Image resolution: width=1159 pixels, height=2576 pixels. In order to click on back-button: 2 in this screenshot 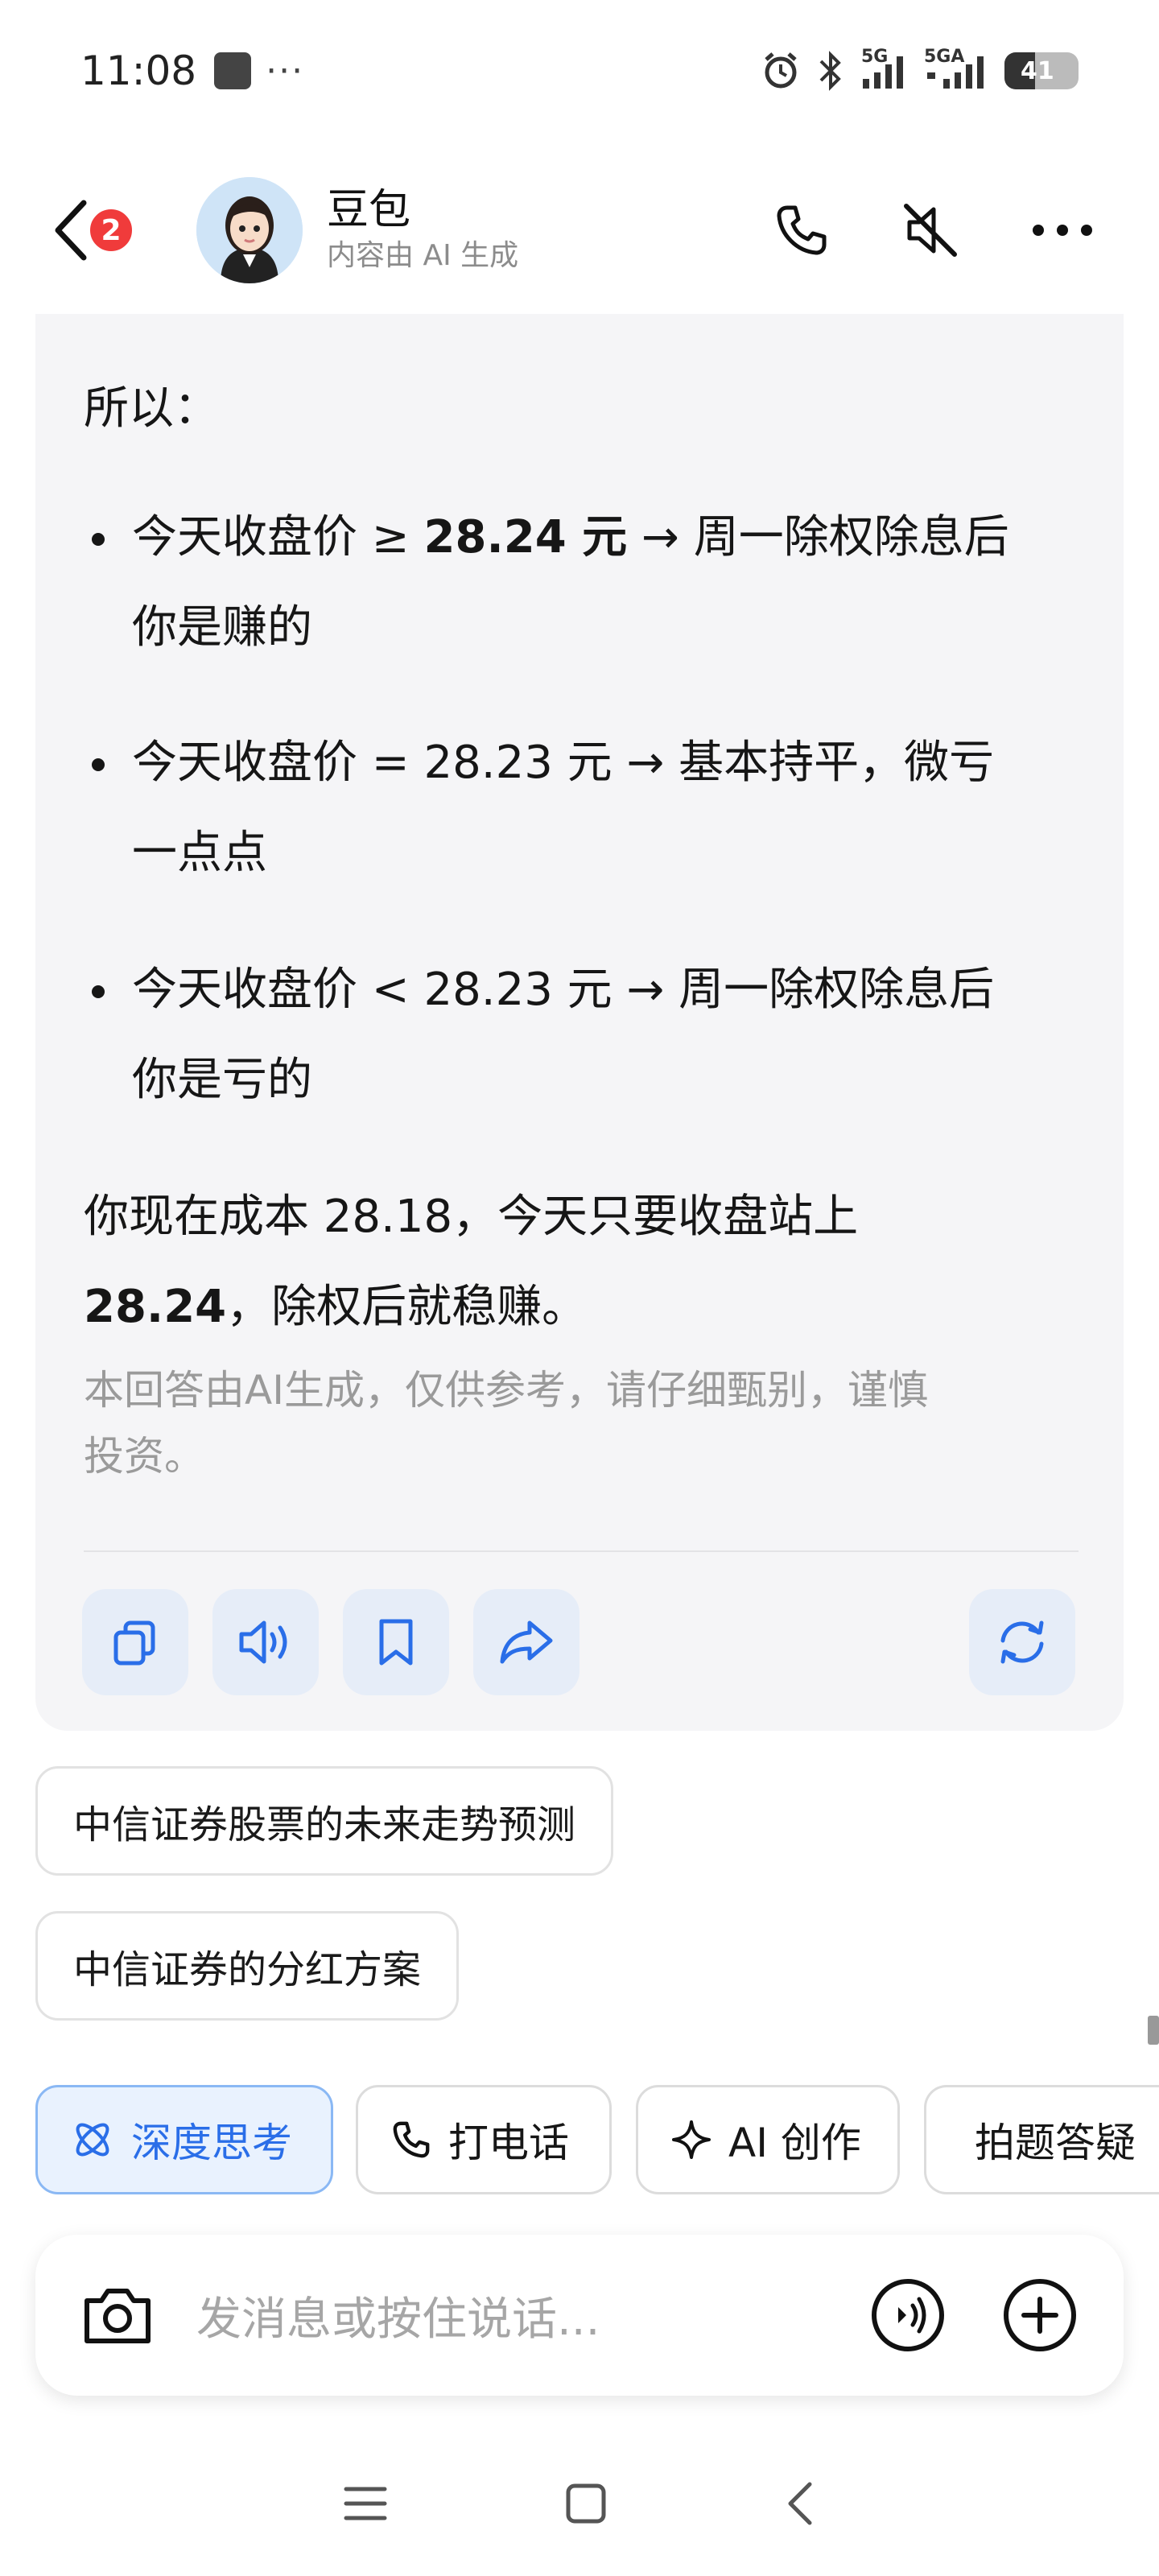, I will do `click(93, 230)`.